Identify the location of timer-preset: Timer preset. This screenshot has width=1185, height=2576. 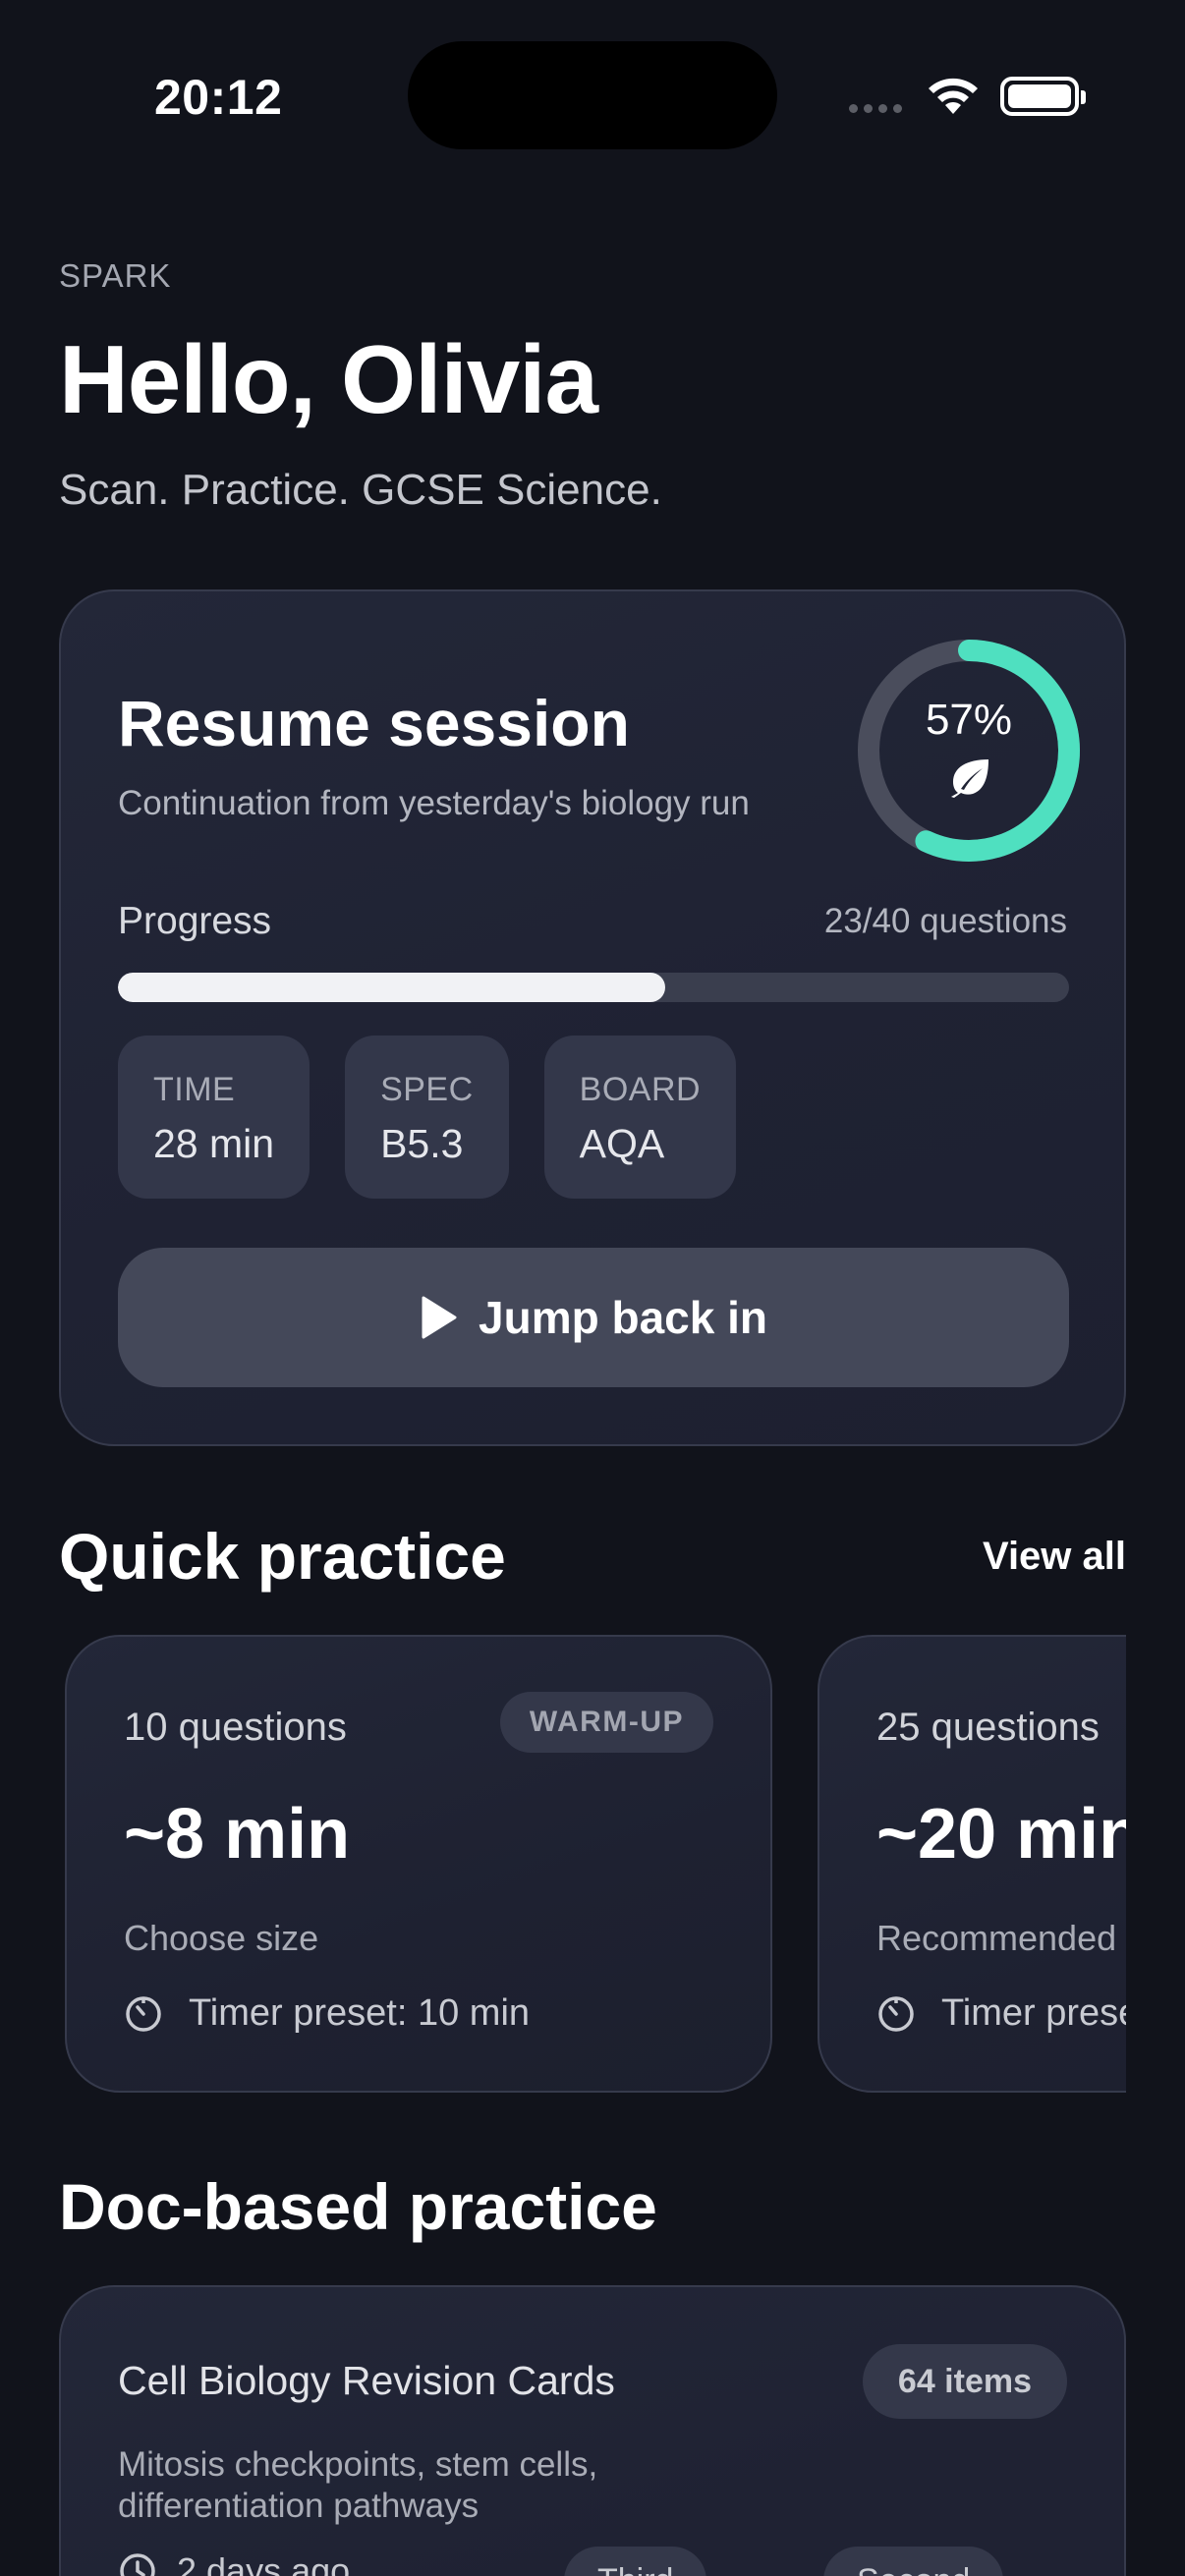
(1001, 2013).